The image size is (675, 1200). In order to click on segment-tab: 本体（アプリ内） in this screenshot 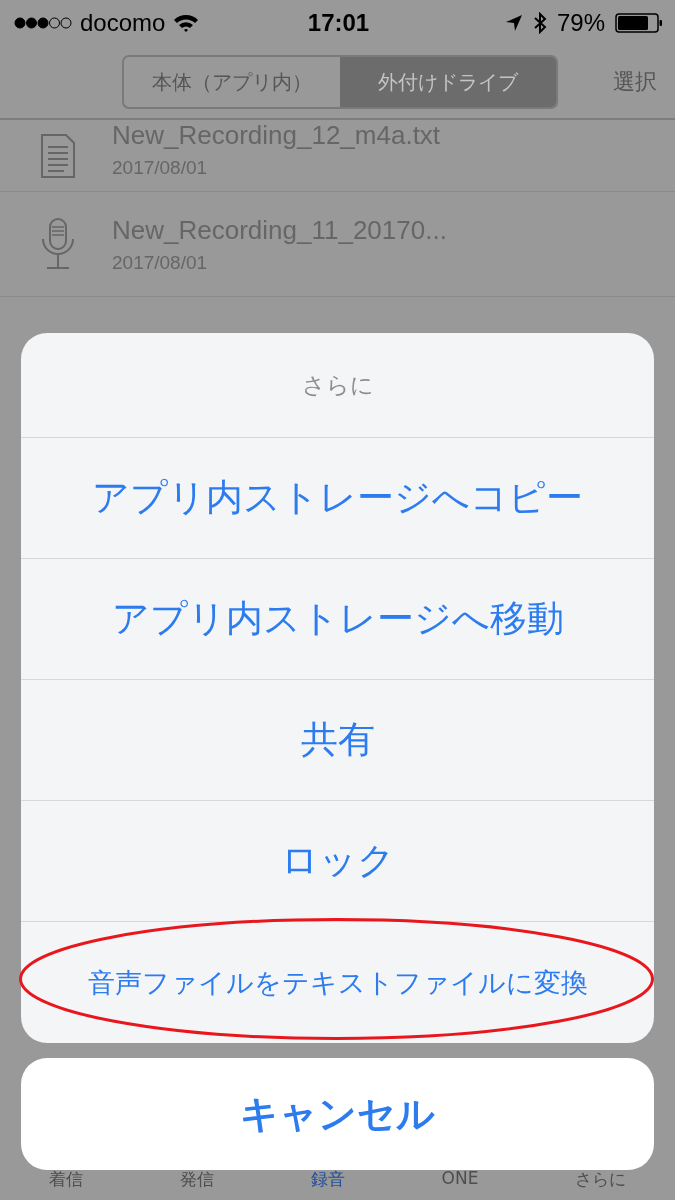, I will do `click(232, 82)`.